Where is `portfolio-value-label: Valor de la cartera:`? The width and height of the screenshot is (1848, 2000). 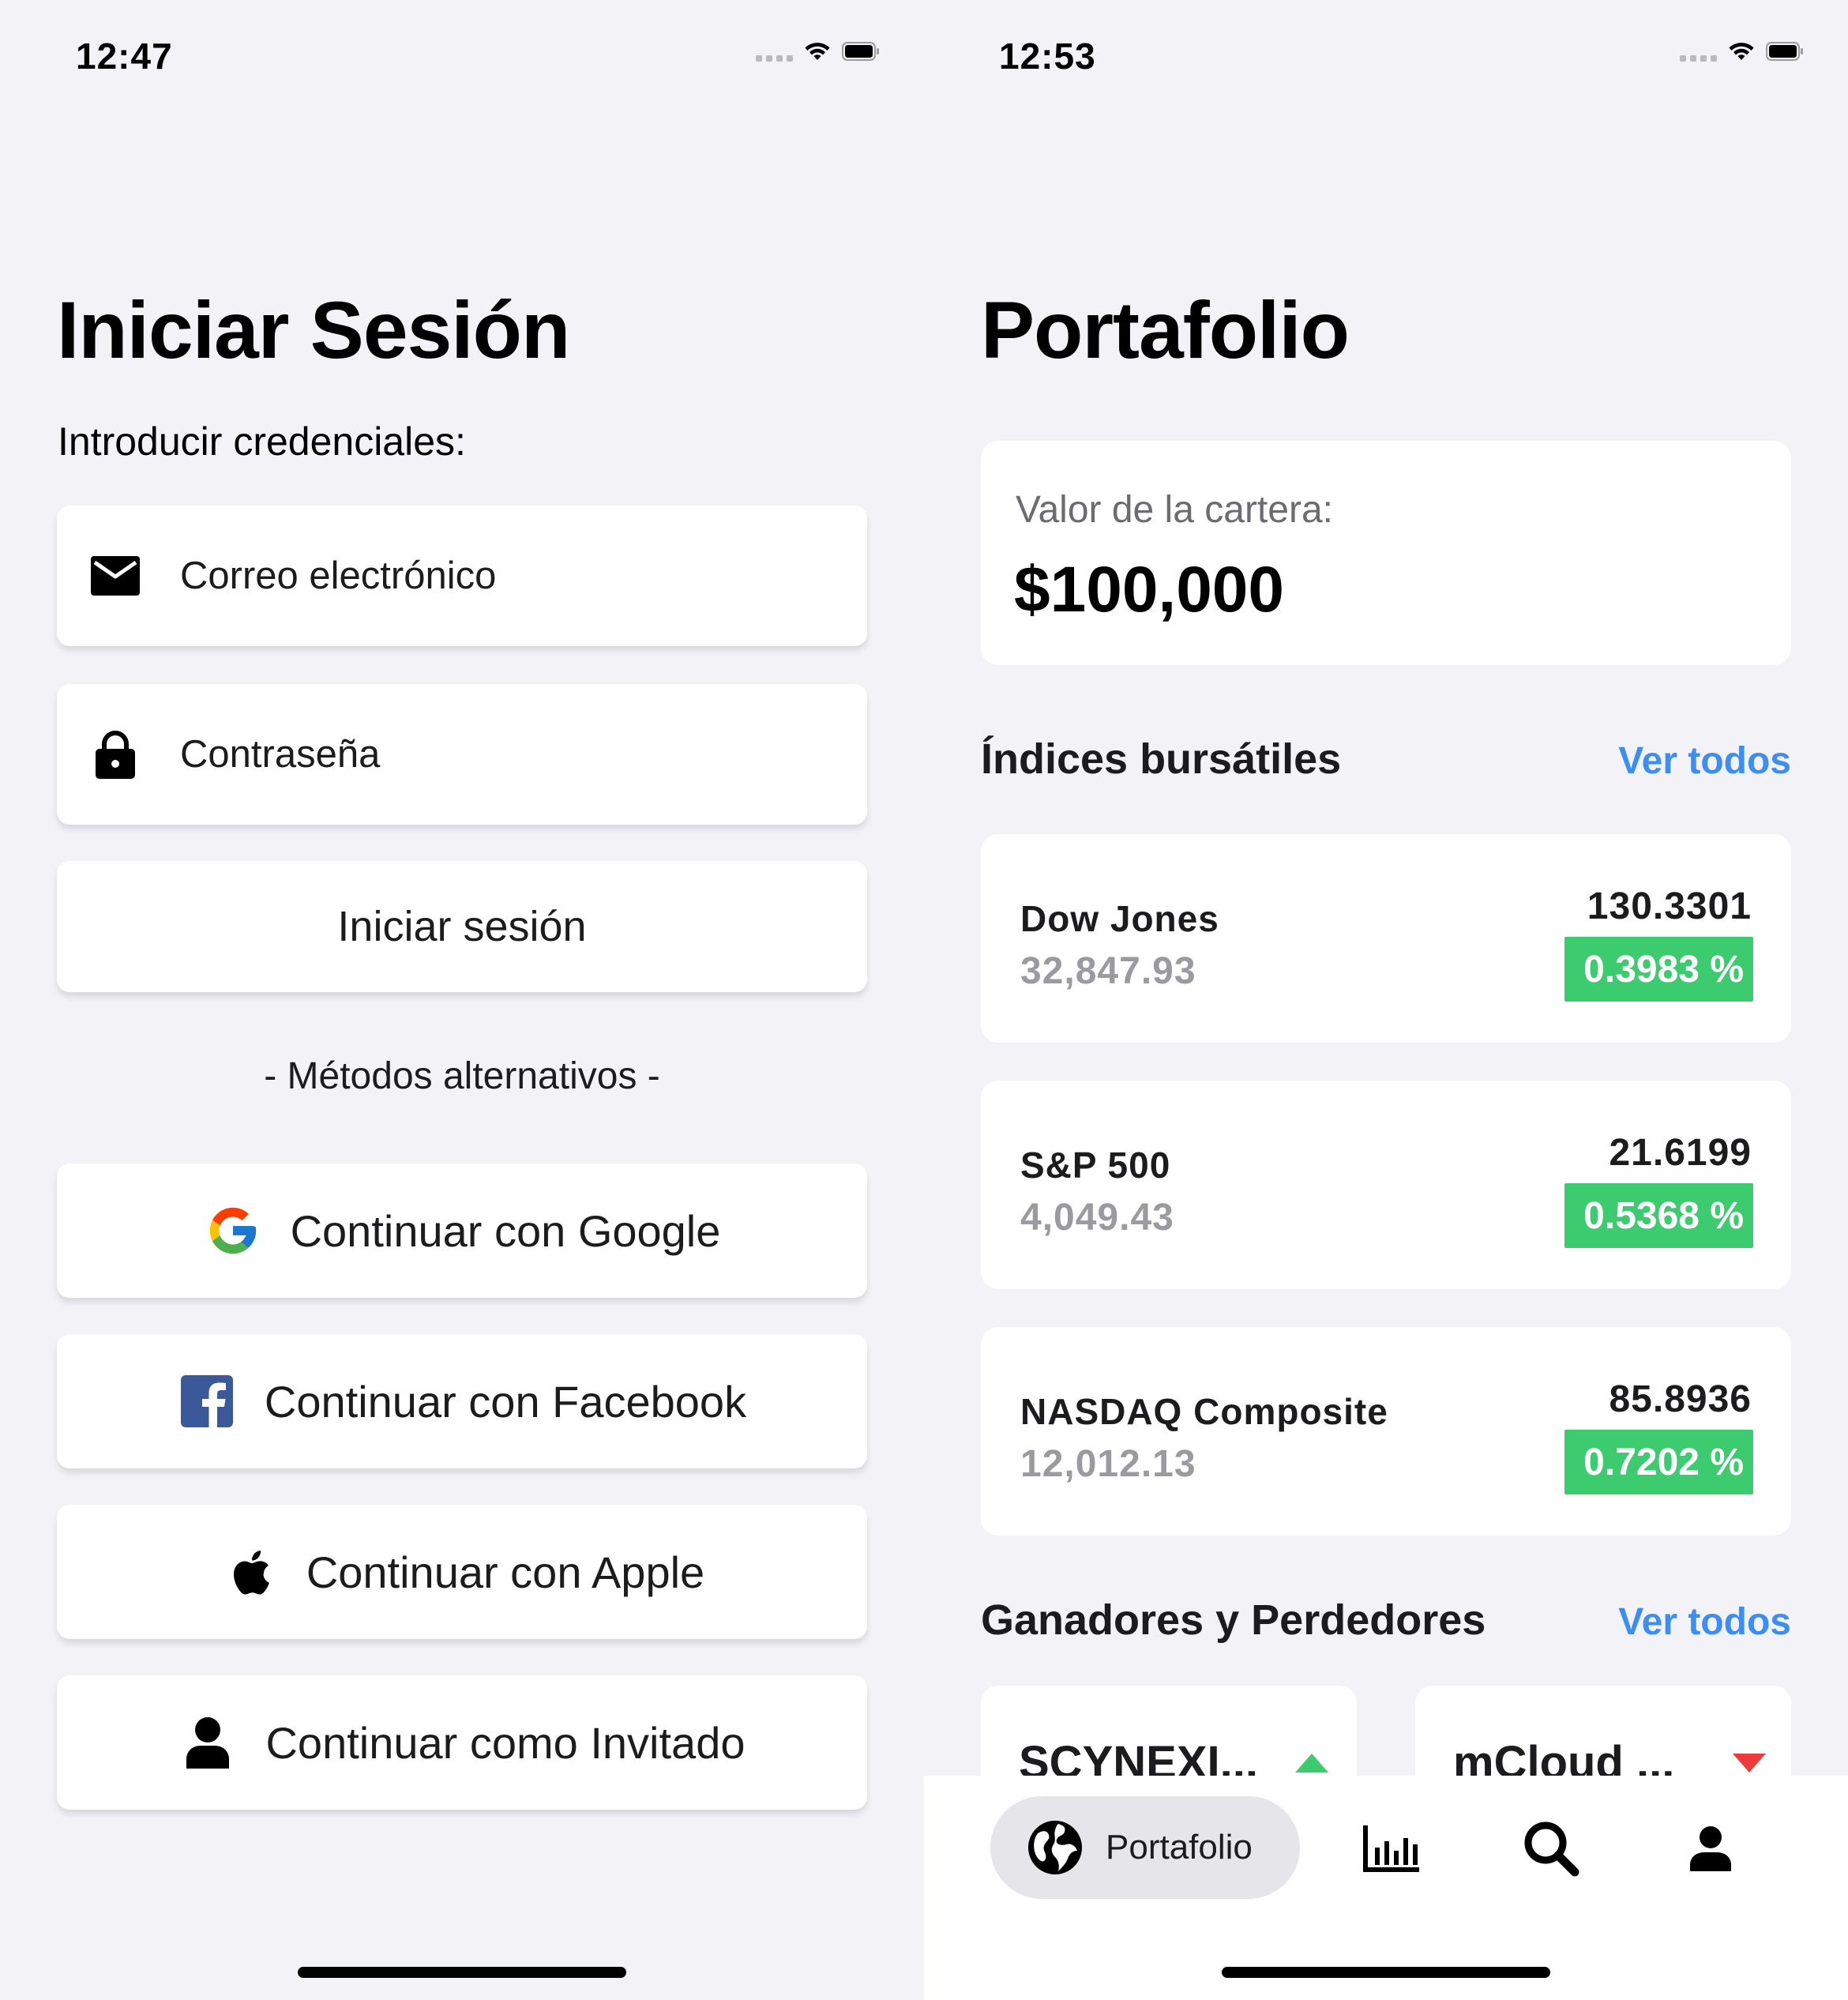 portfolio-value-label: Valor de la cartera: is located at coordinates (1174, 510).